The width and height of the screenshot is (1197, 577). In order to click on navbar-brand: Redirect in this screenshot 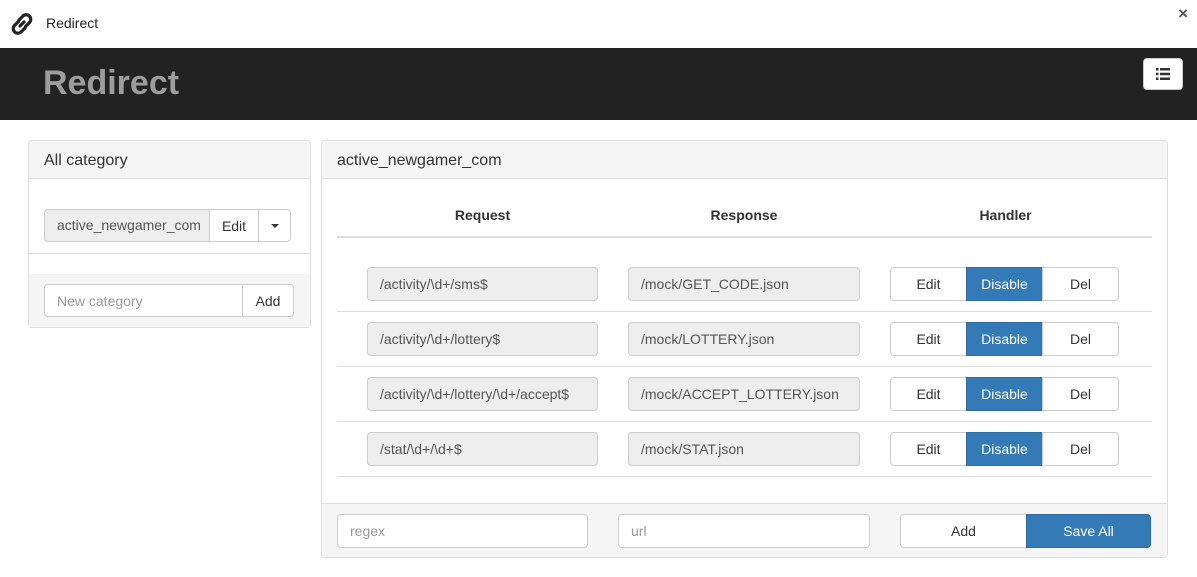, I will do `click(111, 83)`.